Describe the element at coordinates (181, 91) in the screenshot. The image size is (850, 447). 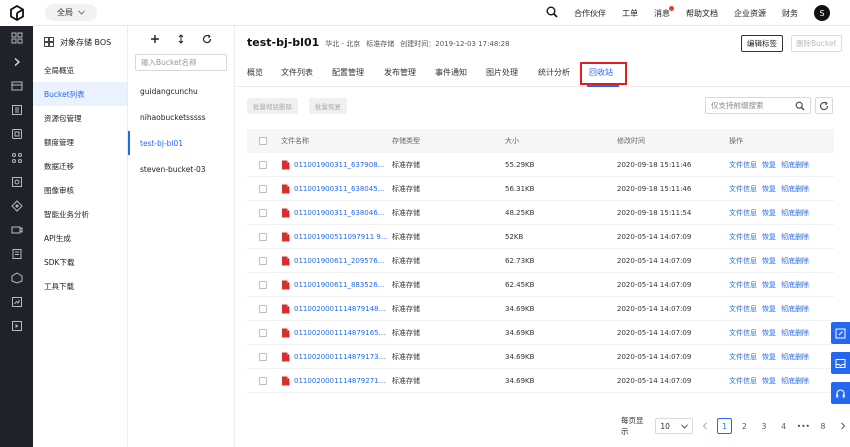
I see `bucket-item-guidangcunchu: guidangcunchu` at that location.